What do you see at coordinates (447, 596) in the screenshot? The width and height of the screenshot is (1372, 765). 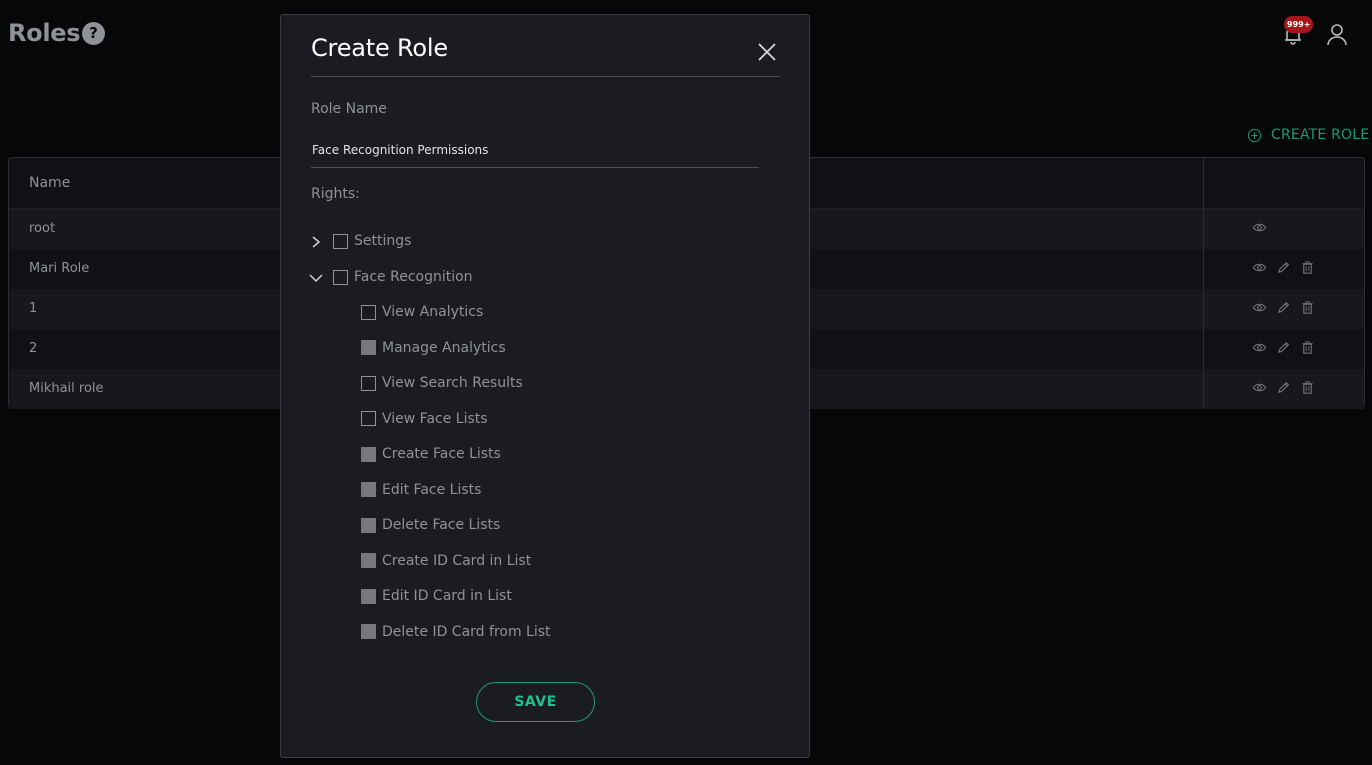 I see `permission-label: Edit ID Card in List` at bounding box center [447, 596].